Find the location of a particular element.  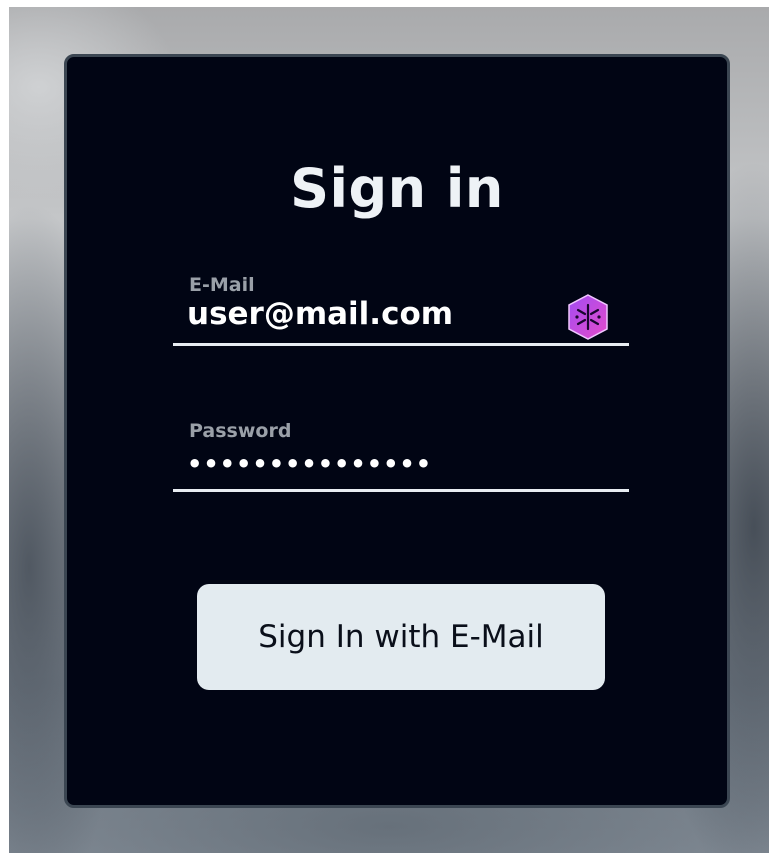

password-field: ••••••••••••••• is located at coordinates (377, 464).